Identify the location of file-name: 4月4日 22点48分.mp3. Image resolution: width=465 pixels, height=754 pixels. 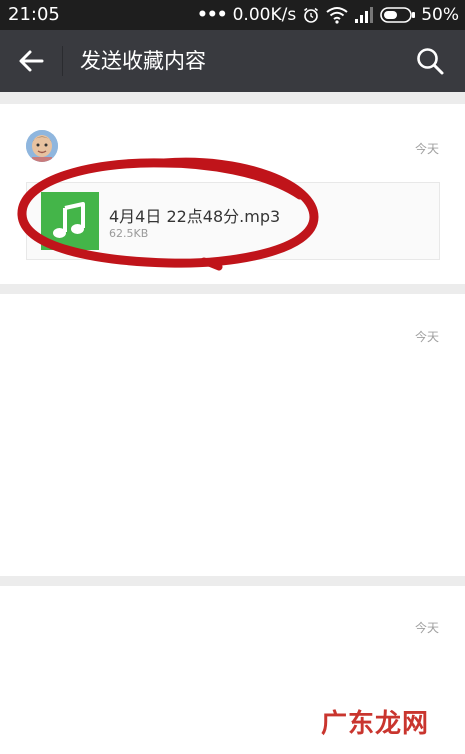
(195, 216).